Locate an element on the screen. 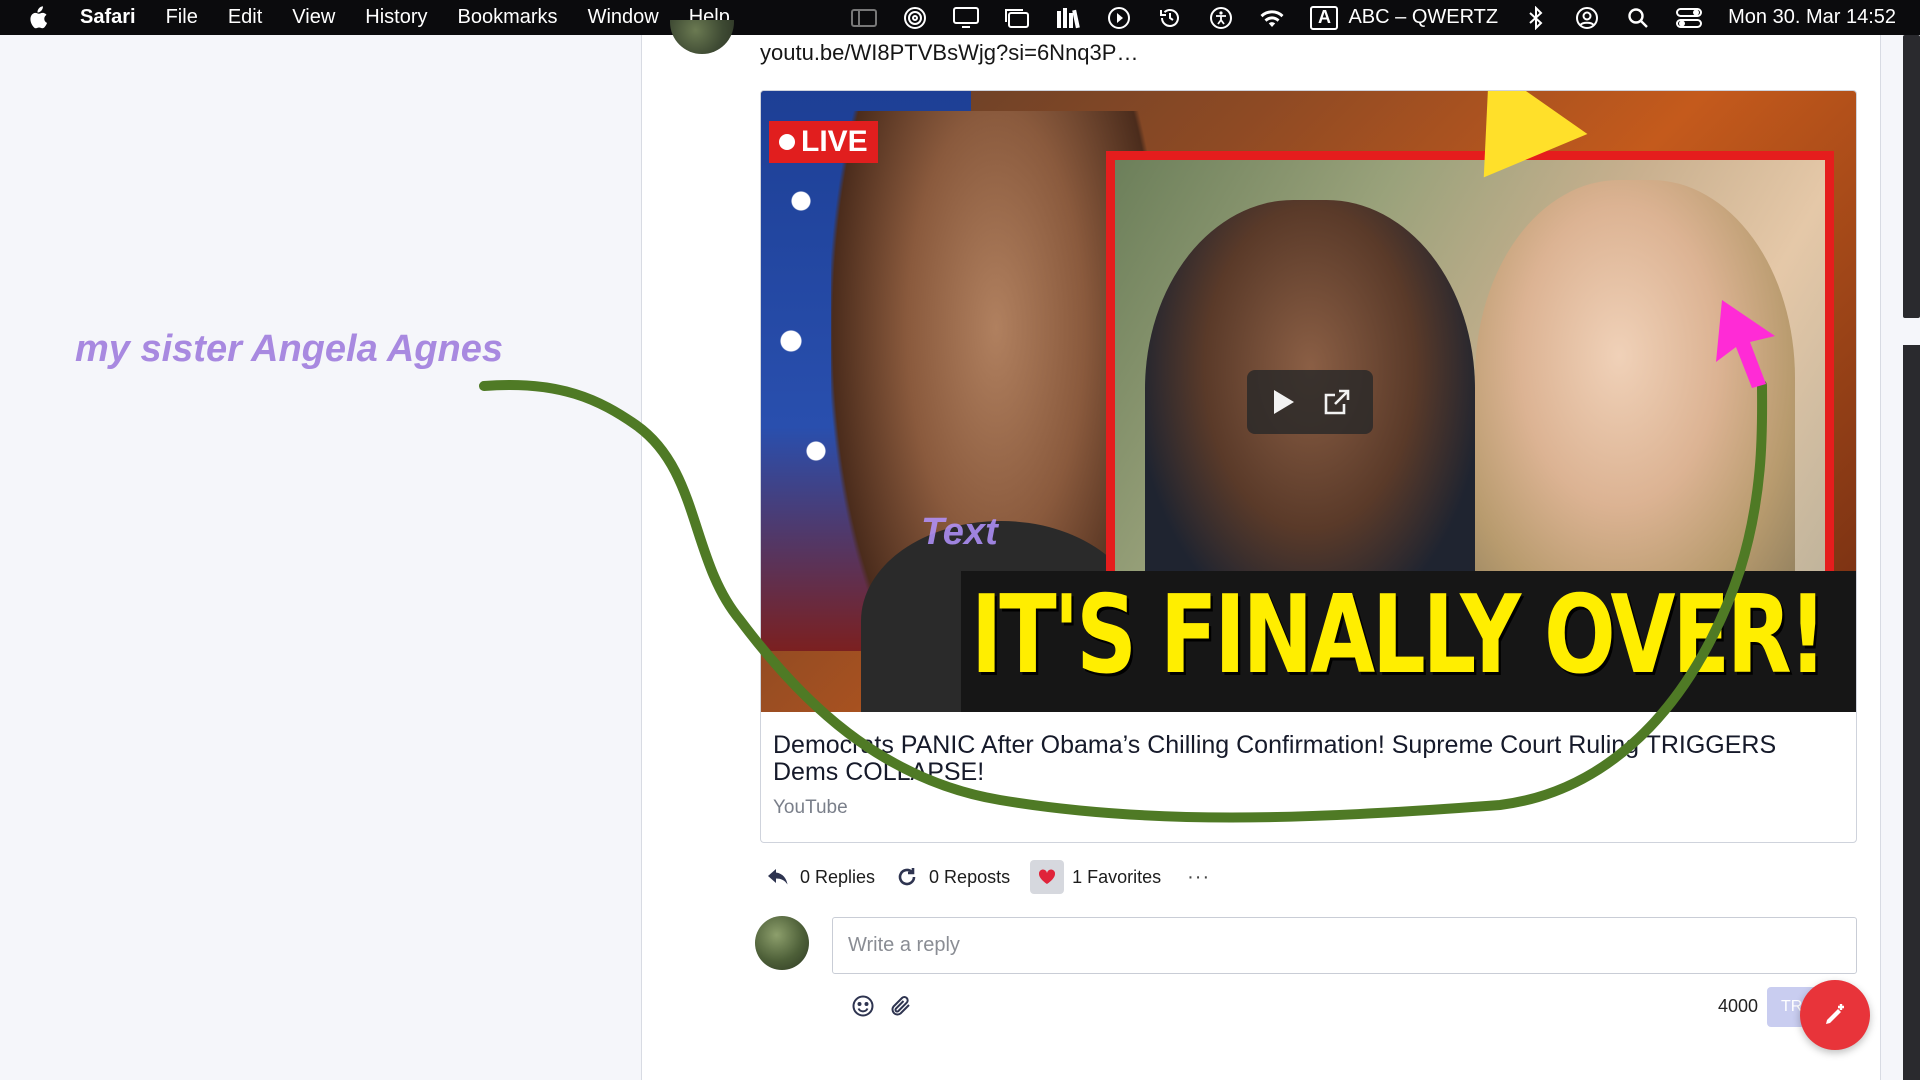 The height and width of the screenshot is (1080, 1920). menu-window: Window is located at coordinates (623, 17).